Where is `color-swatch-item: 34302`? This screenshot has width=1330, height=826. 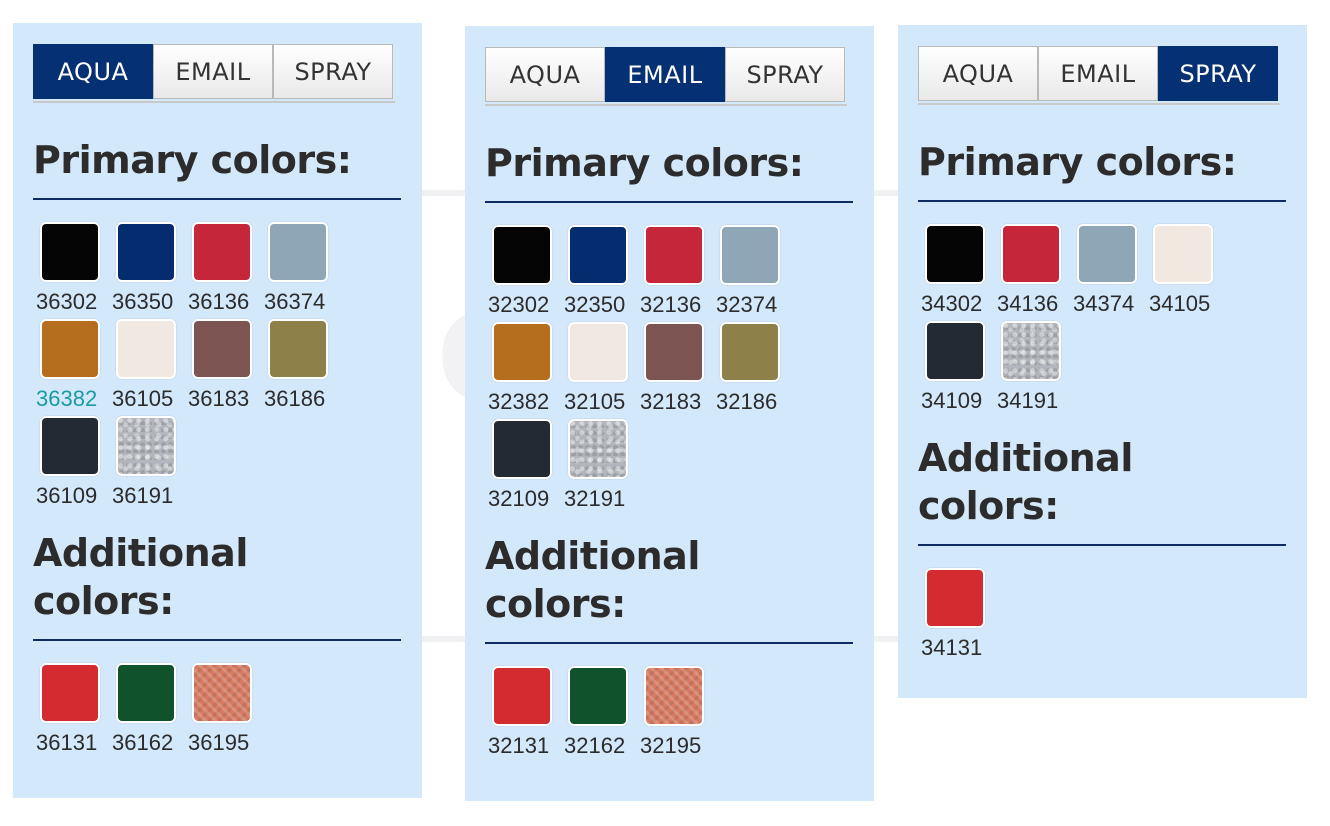 color-swatch-item: 34302 is located at coordinates (959, 270).